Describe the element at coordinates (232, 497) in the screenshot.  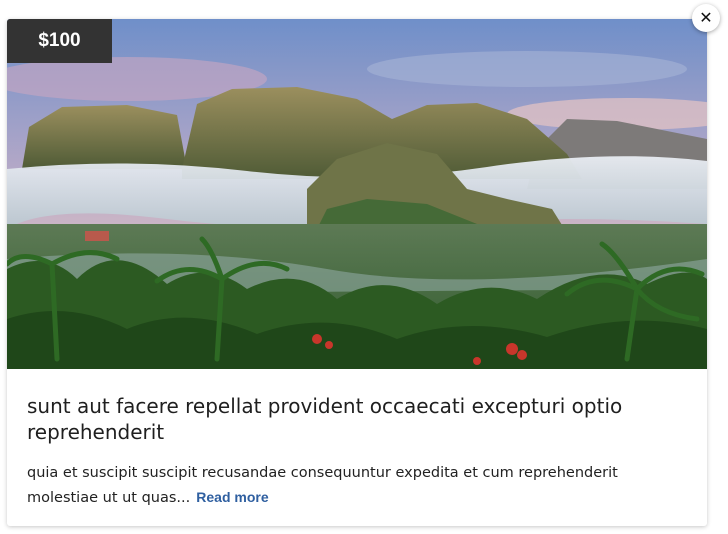
I see `read-more-link: Read more` at that location.